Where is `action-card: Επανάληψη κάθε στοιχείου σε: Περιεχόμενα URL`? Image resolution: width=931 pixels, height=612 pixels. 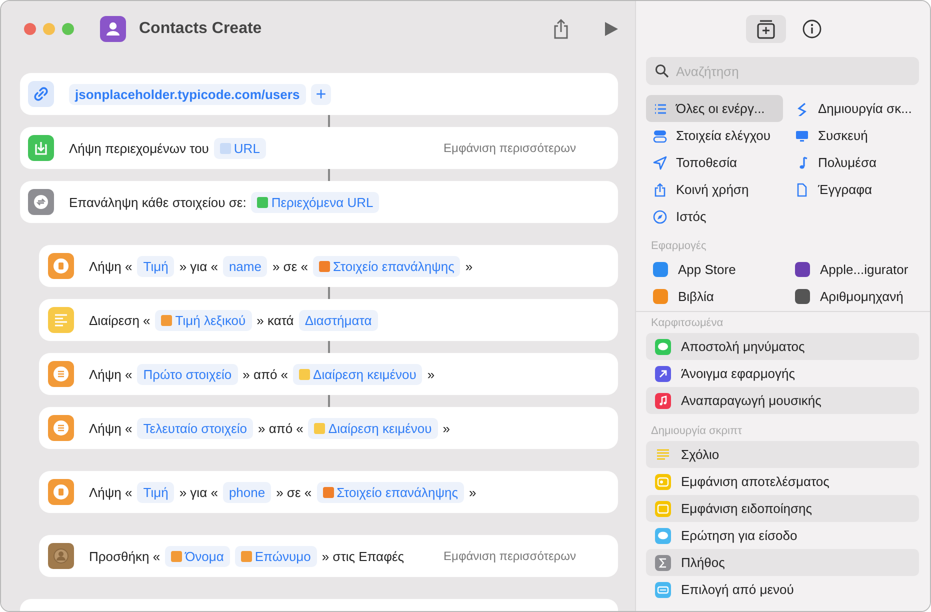 action-card: Επανάληψη κάθε στοιχείου σε: Περιεχόμενα URL is located at coordinates (319, 202).